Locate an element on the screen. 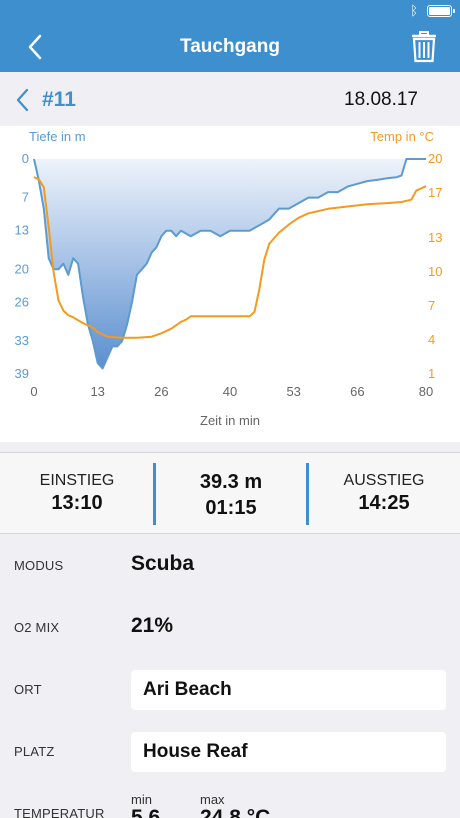  entry-time: 13:10 is located at coordinates (77, 503).